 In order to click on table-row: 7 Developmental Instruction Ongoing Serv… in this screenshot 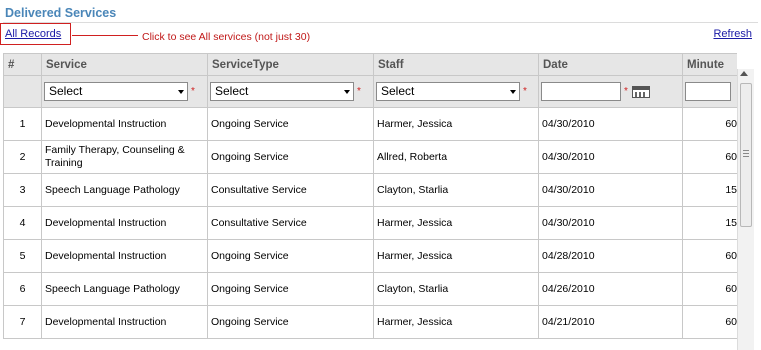, I will do `click(370, 322)`.